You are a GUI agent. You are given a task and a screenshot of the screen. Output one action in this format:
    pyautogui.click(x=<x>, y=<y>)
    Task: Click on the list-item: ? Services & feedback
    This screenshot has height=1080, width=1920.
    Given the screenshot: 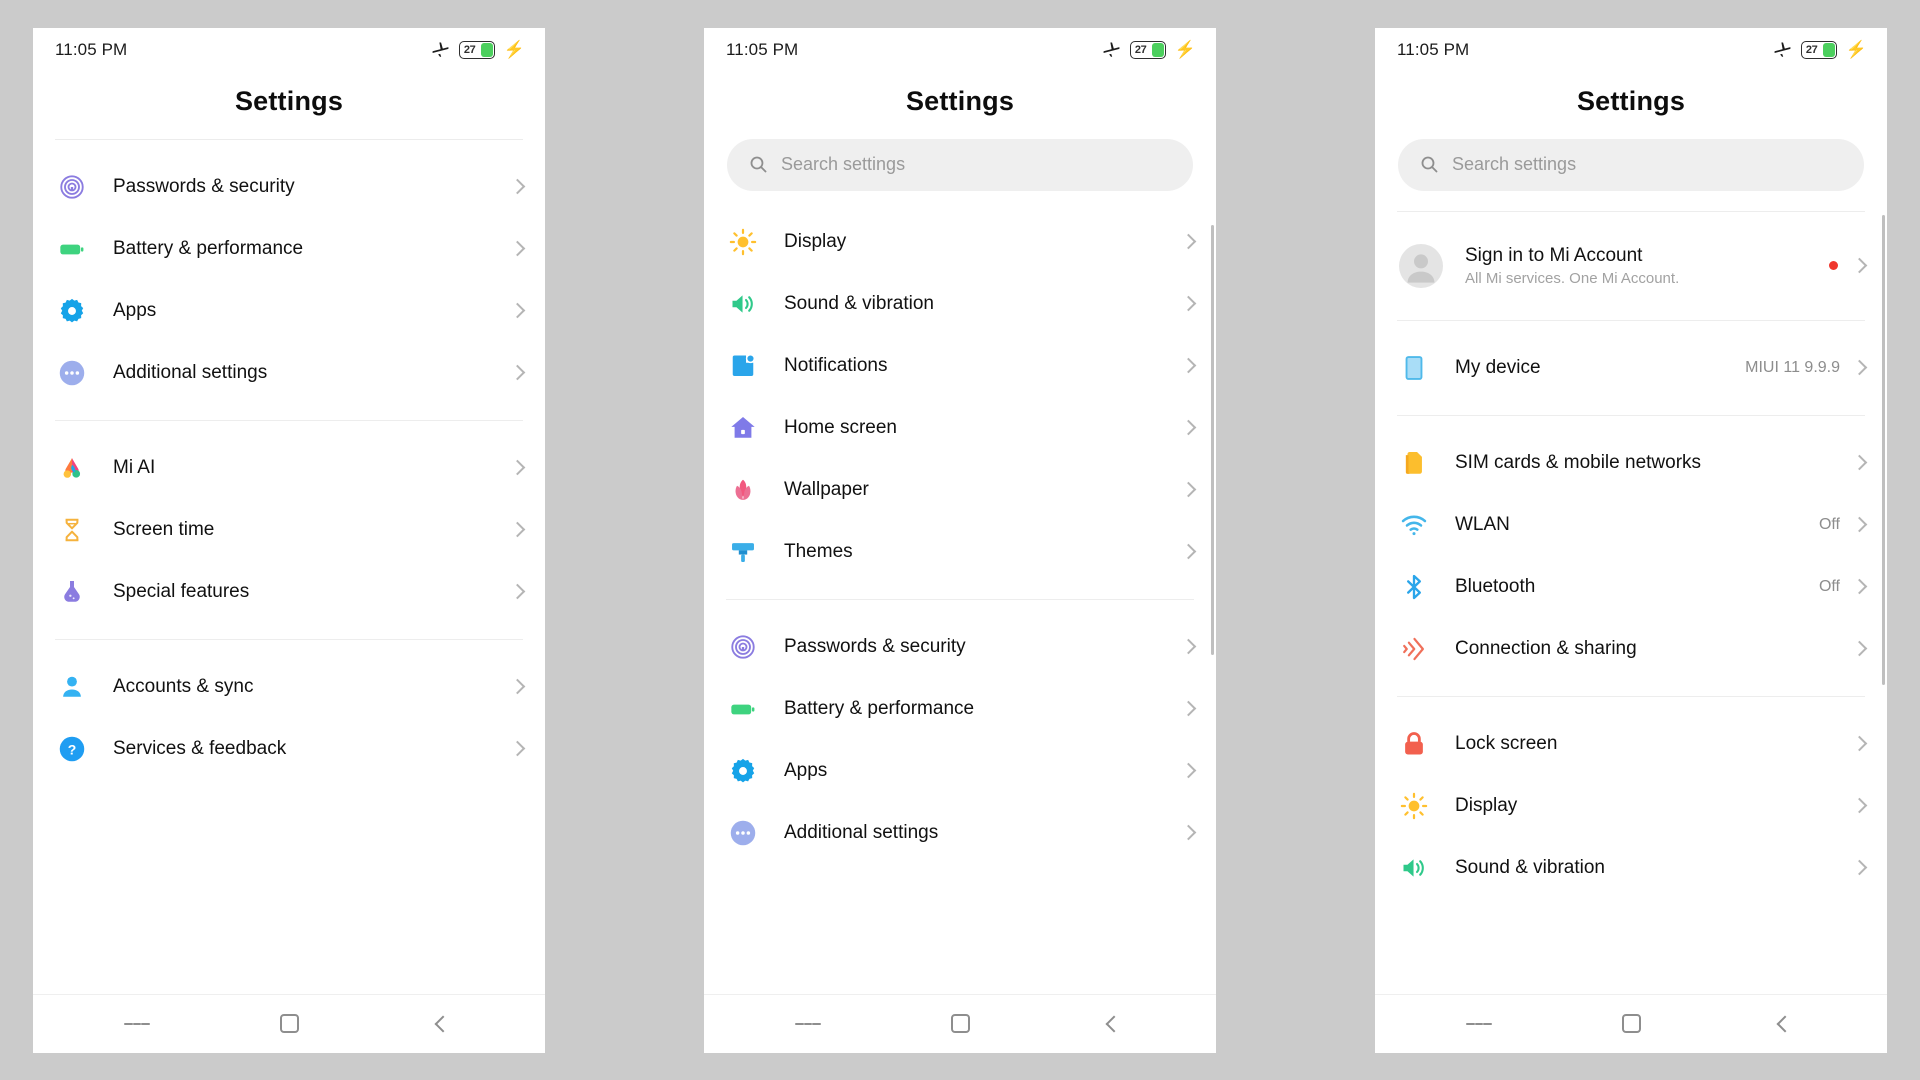 What is the action you would take?
    pyautogui.click(x=289, y=749)
    